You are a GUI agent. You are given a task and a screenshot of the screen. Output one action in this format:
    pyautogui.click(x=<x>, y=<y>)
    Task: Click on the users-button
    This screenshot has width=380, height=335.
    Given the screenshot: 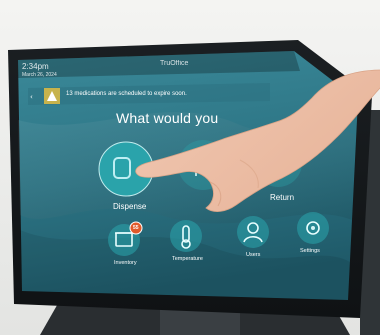 What is the action you would take?
    pyautogui.click(x=253, y=232)
    